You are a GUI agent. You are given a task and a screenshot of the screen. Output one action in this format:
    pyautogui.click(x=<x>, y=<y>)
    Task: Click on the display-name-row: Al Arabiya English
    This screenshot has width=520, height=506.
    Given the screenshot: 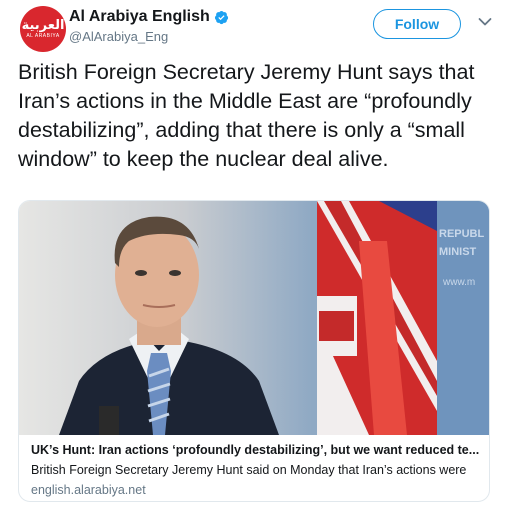 What is the action you would take?
    pyautogui.click(x=149, y=17)
    